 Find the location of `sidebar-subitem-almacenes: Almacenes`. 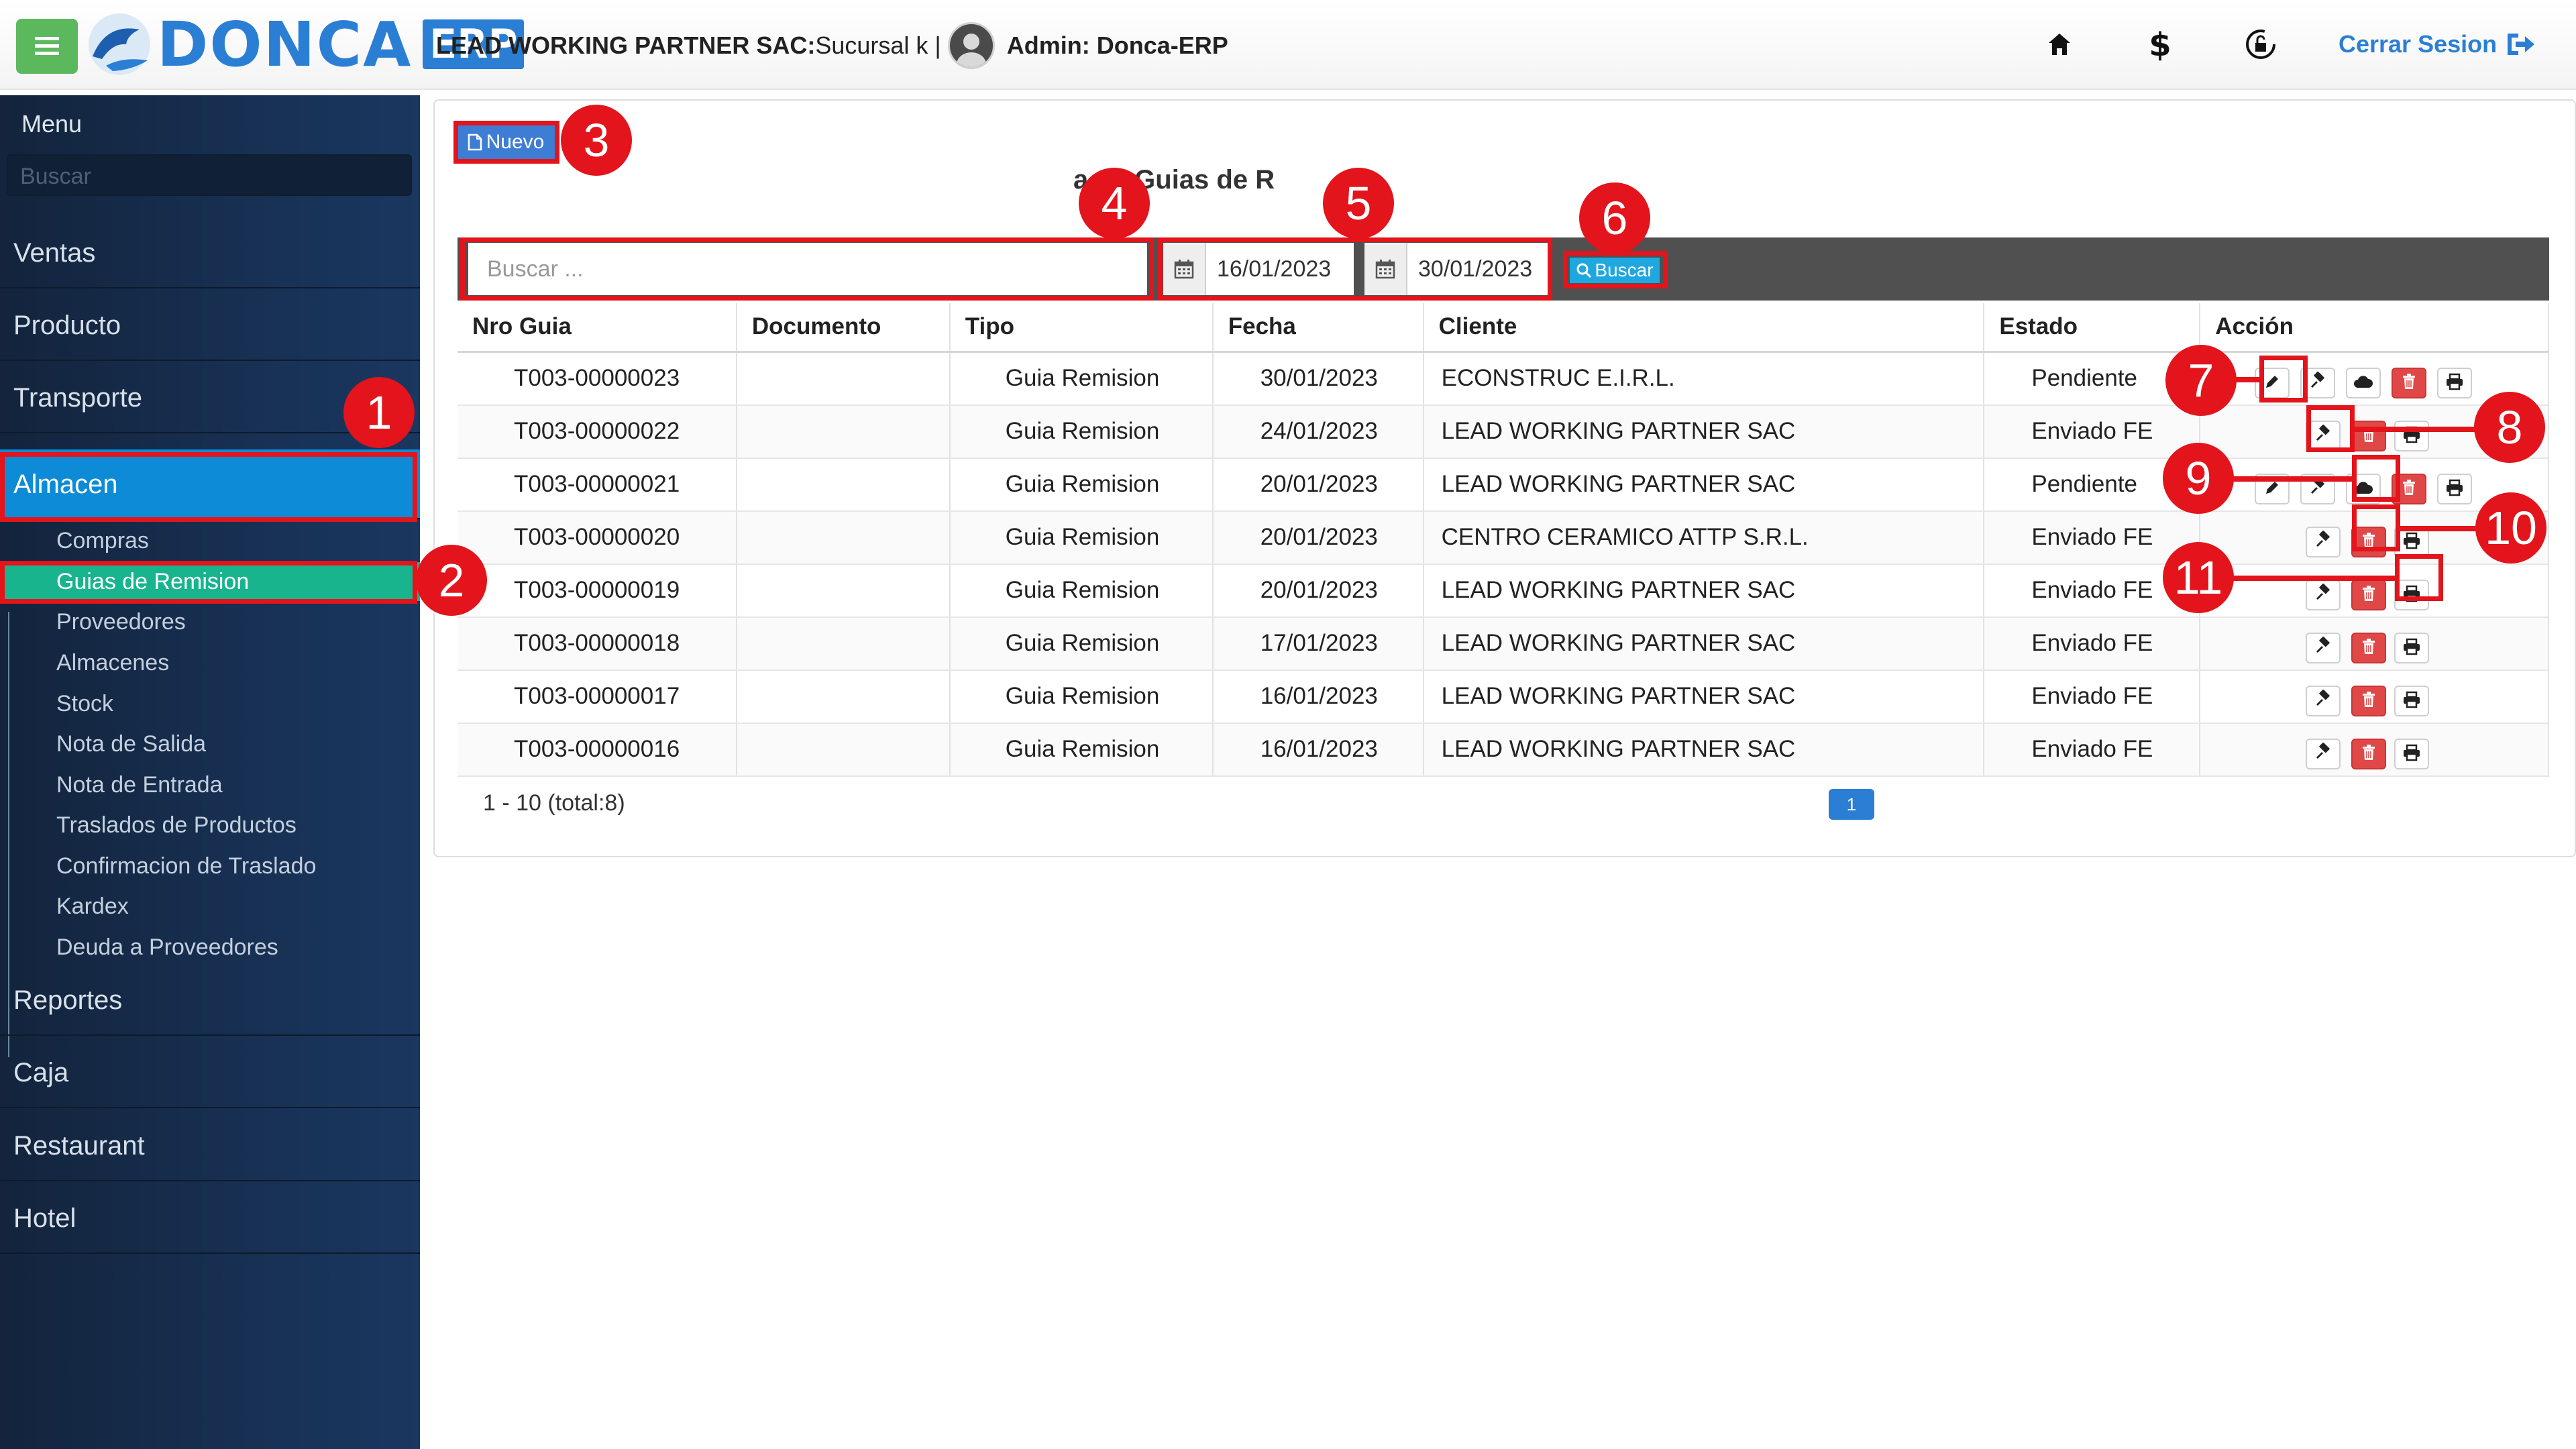

sidebar-subitem-almacenes: Almacenes is located at coordinates (112, 662).